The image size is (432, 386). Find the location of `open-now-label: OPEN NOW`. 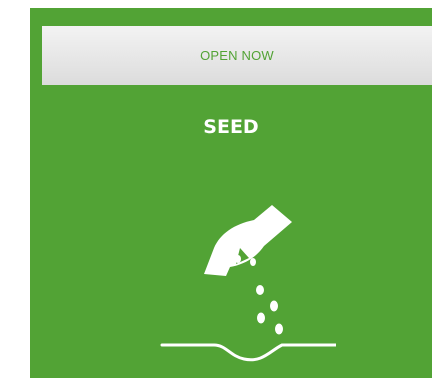

open-now-label: OPEN NOW is located at coordinates (237, 55).